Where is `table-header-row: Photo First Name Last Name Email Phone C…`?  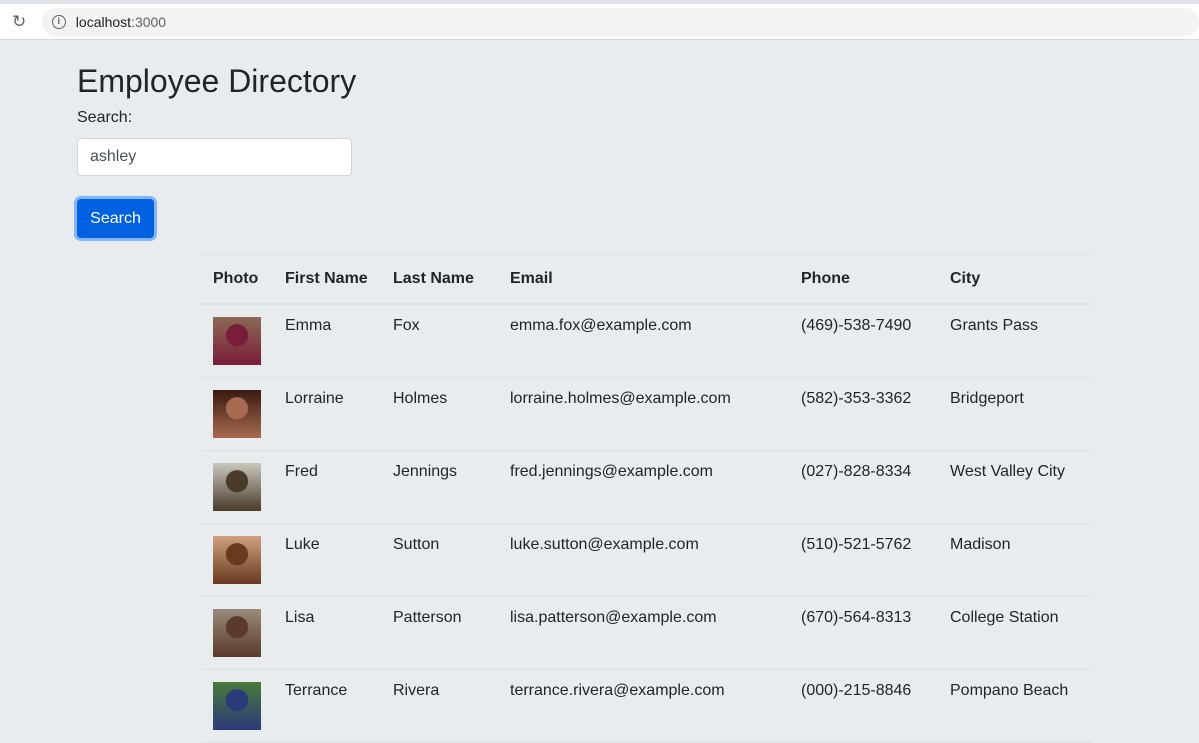
table-header-row: Photo First Name Last Name Email Phone C… is located at coordinates (647, 279).